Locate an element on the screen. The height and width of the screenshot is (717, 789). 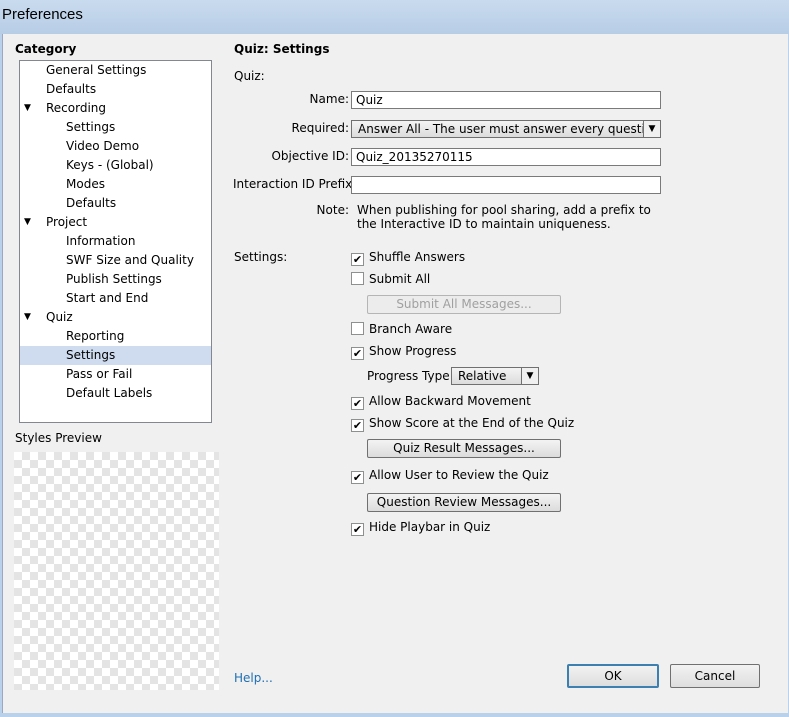
hide-playbar-checkbox: ✔ Hide Playbar in Quiz is located at coordinates (420, 527).